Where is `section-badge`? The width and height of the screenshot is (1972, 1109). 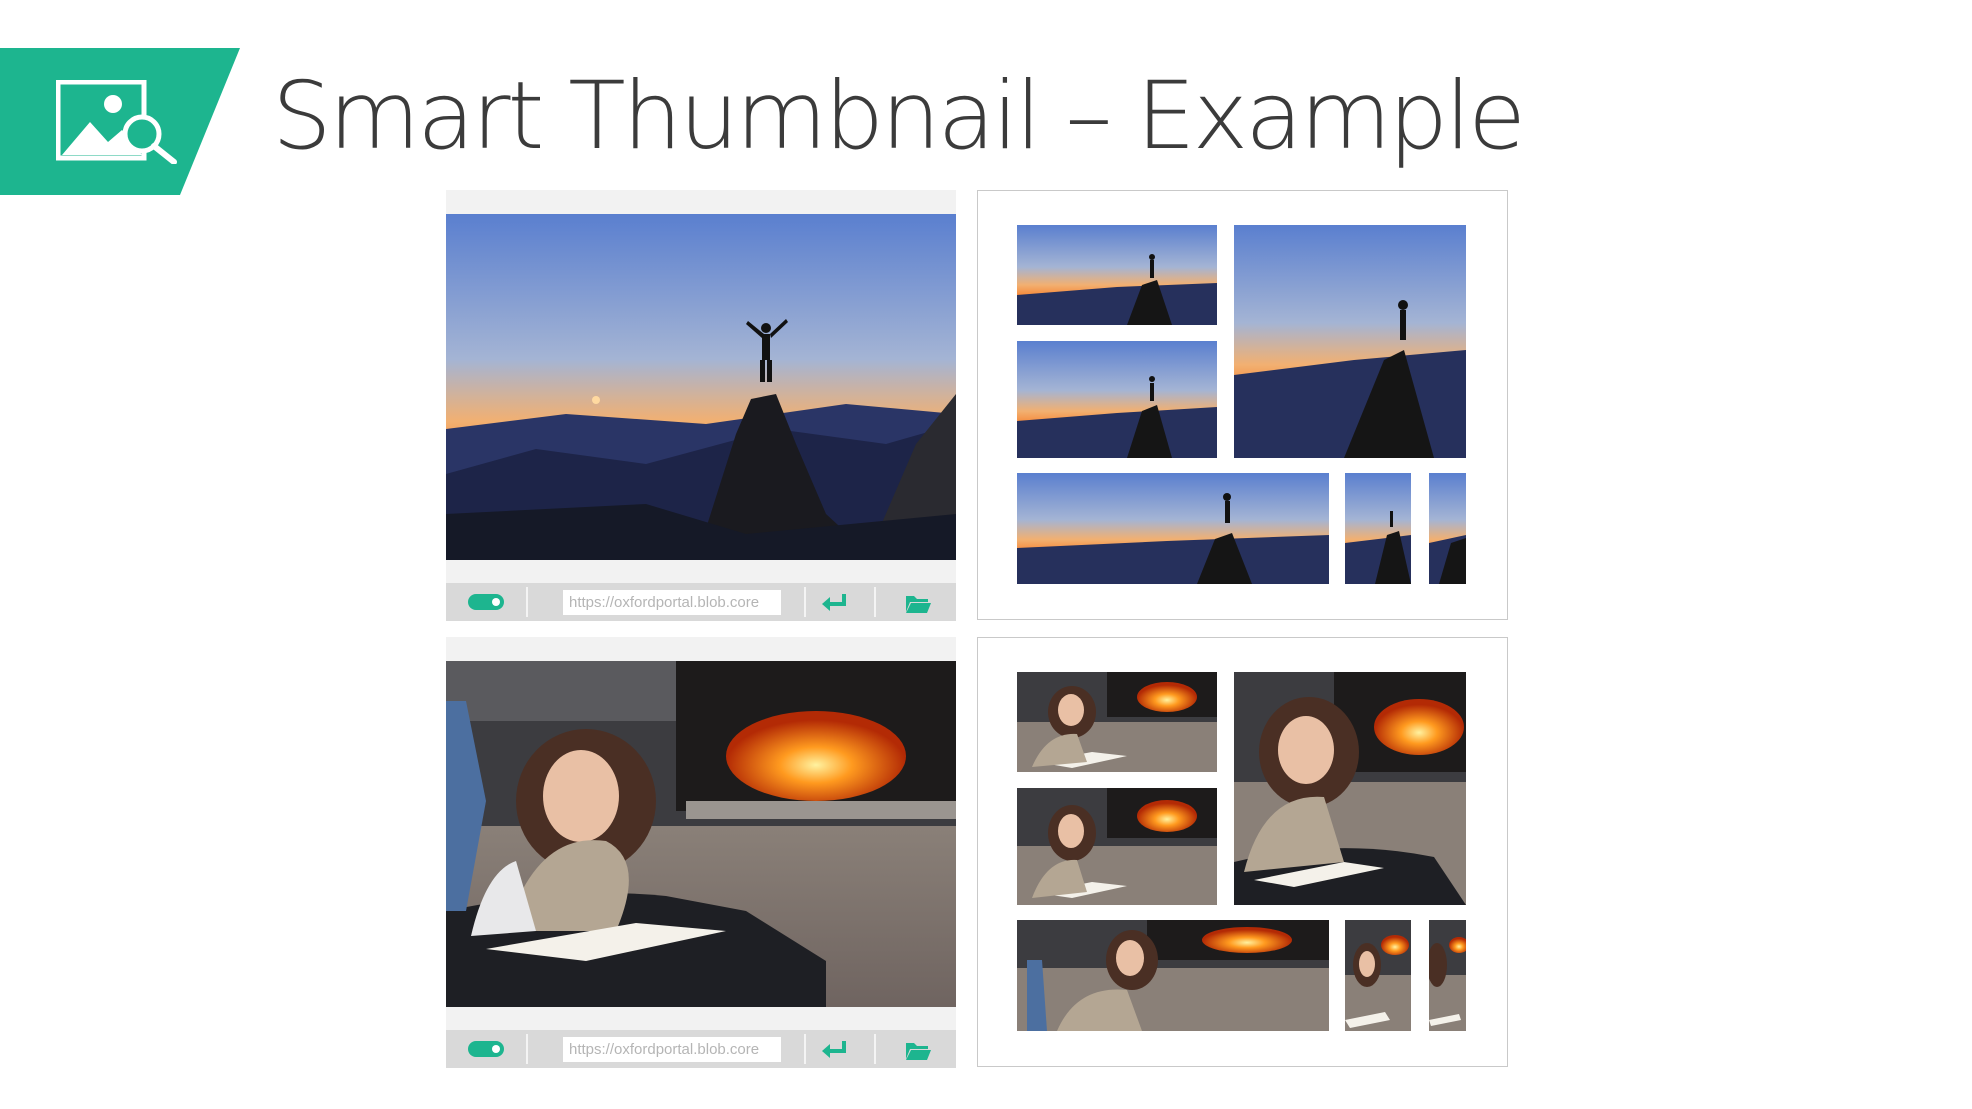
section-badge is located at coordinates (120, 121).